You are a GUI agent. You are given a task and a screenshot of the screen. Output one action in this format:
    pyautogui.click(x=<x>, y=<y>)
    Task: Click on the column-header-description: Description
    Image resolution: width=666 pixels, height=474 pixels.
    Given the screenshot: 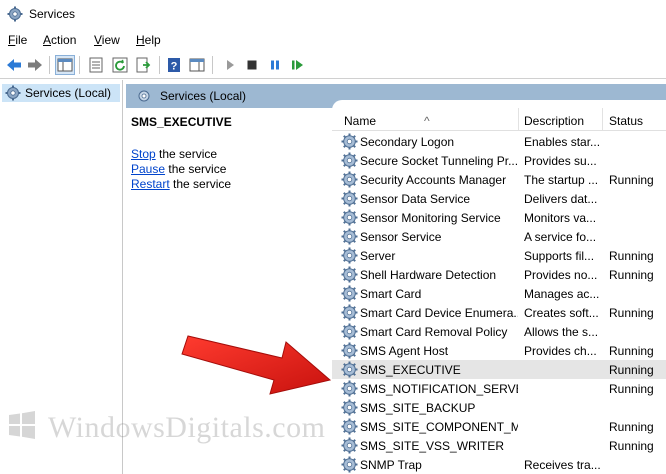 What is the action you would take?
    pyautogui.click(x=554, y=121)
    